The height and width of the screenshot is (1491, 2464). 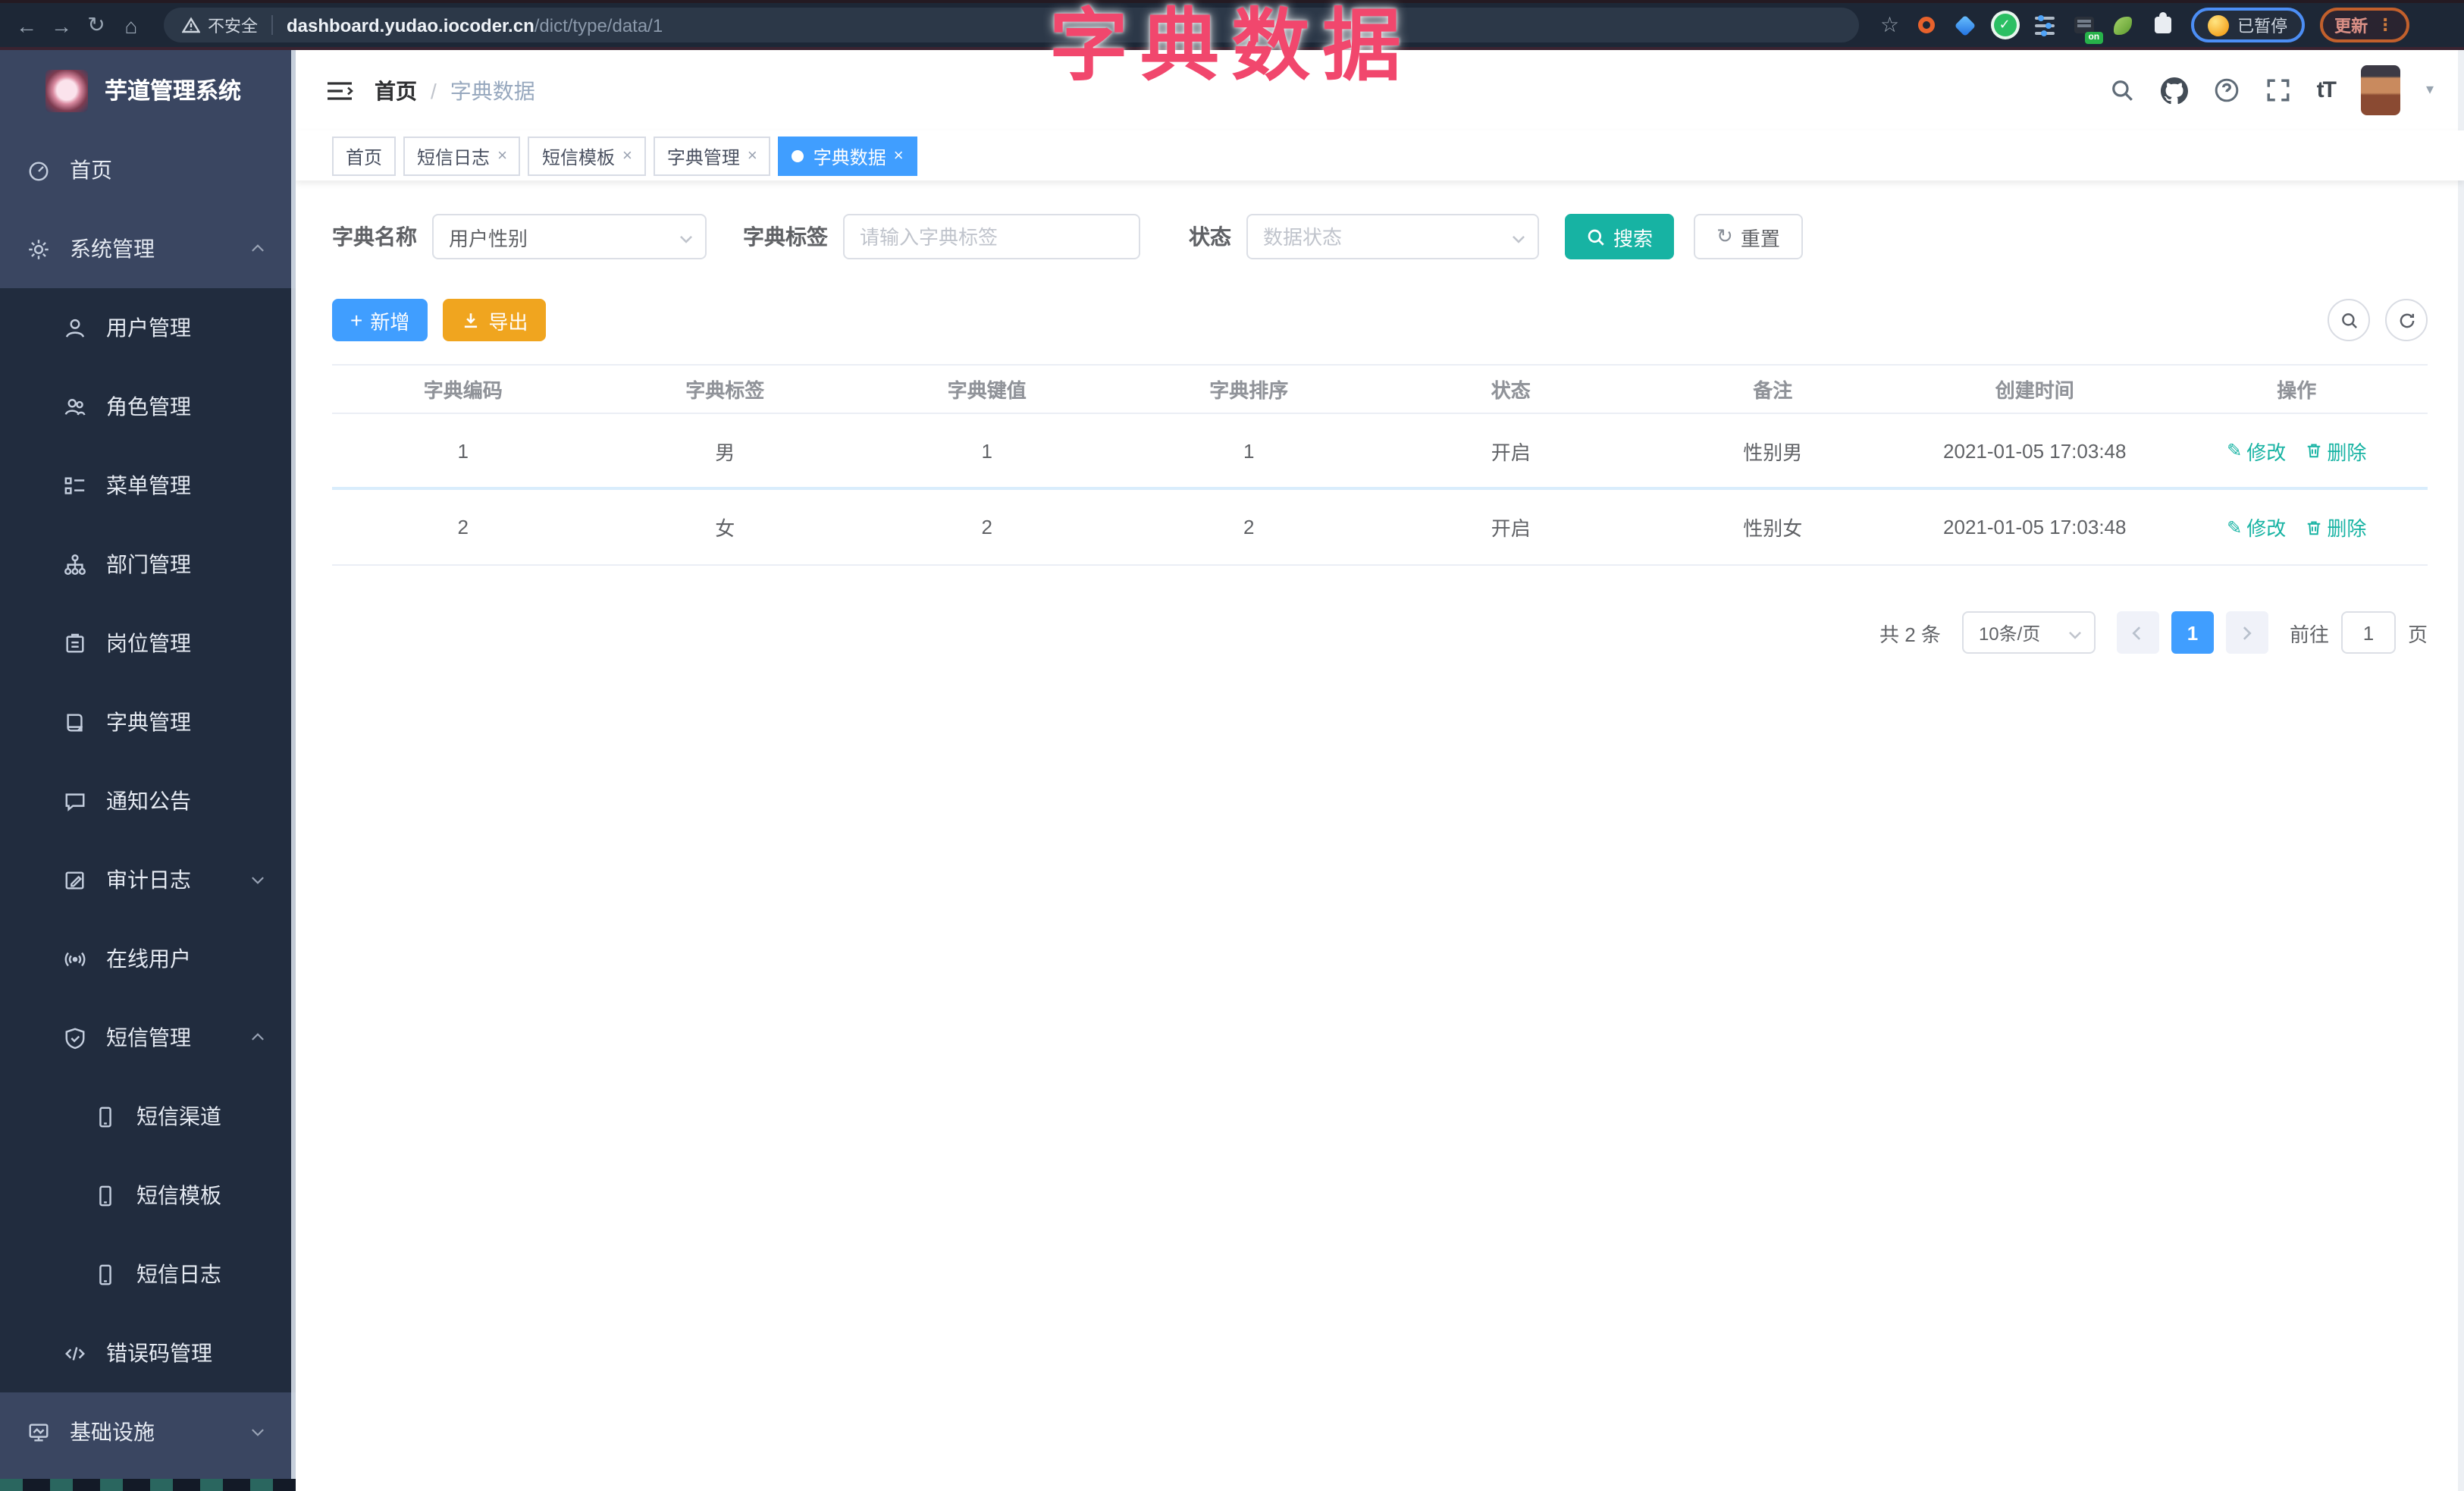 What do you see at coordinates (2278, 90) in the screenshot?
I see `fullscreen-icon` at bounding box center [2278, 90].